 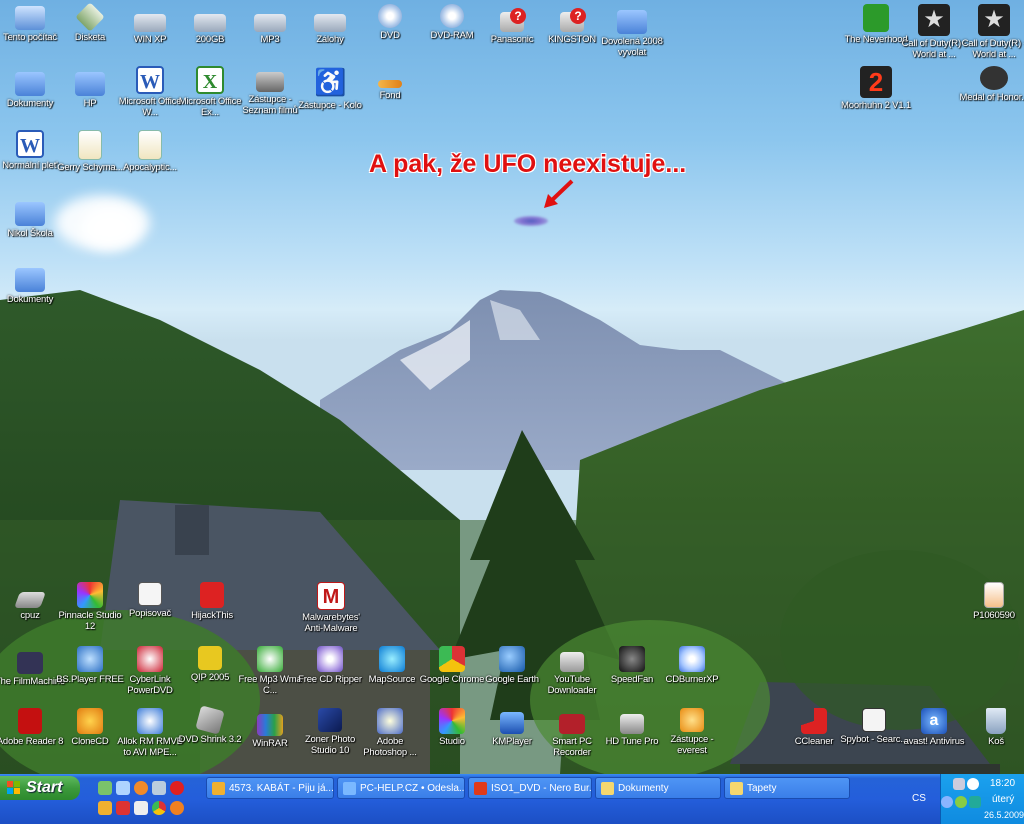 What do you see at coordinates (30, 663) in the screenshot?
I see `filmmachine-icon` at bounding box center [30, 663].